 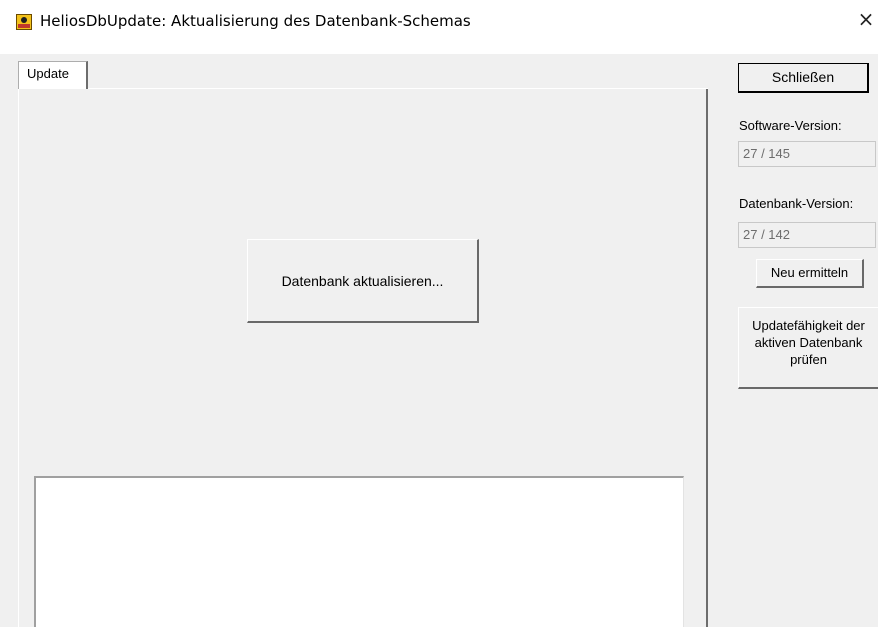 What do you see at coordinates (24, 22) in the screenshot?
I see `app-icon` at bounding box center [24, 22].